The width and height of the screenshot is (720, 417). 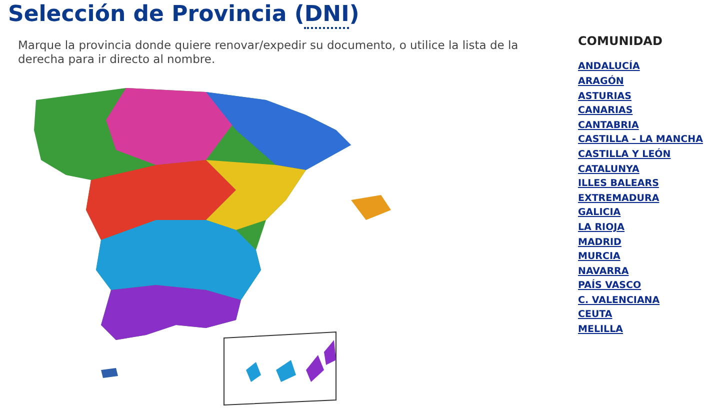 I want to click on community-link: ANDALUCÍA, so click(x=609, y=67).